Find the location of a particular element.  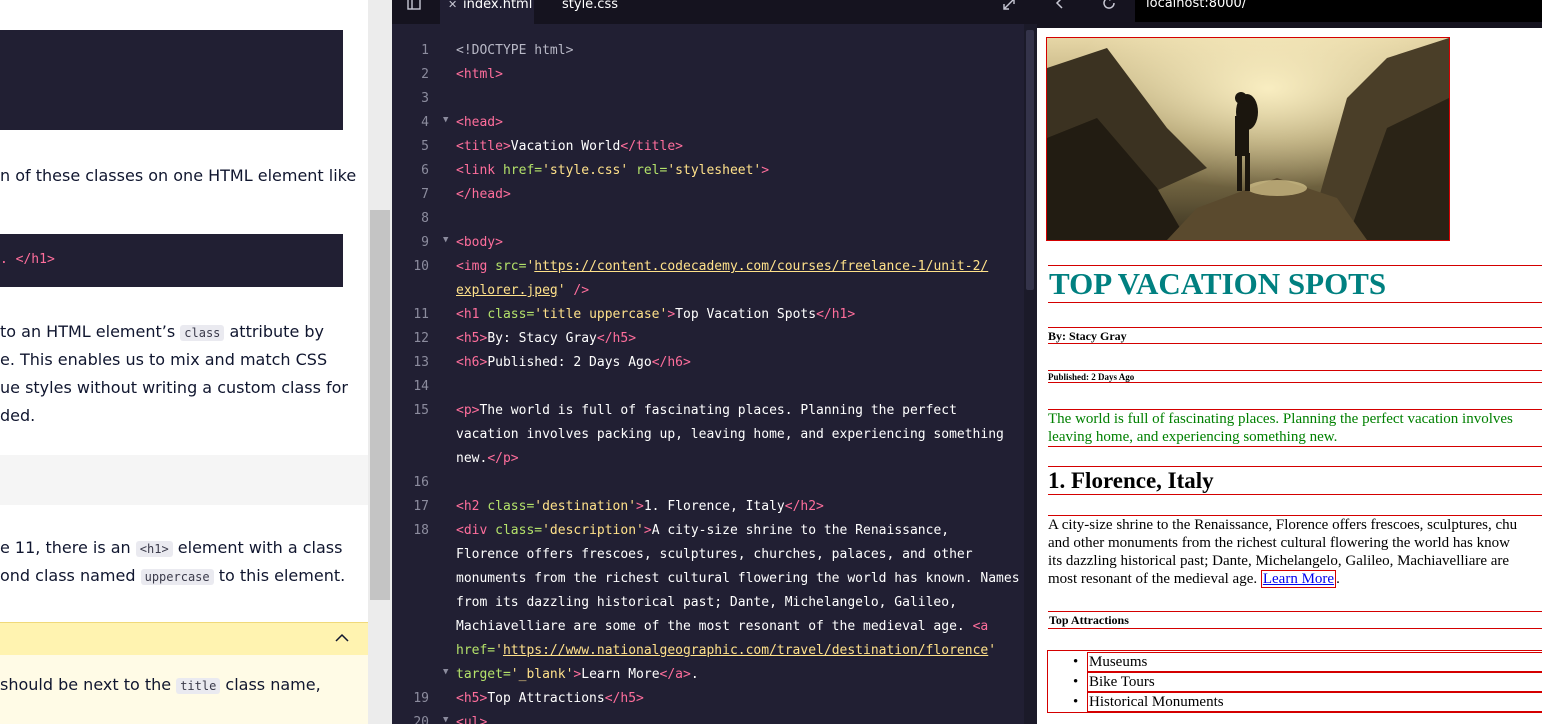

code-text: explorer.jpeg' /> is located at coordinates (523, 290).